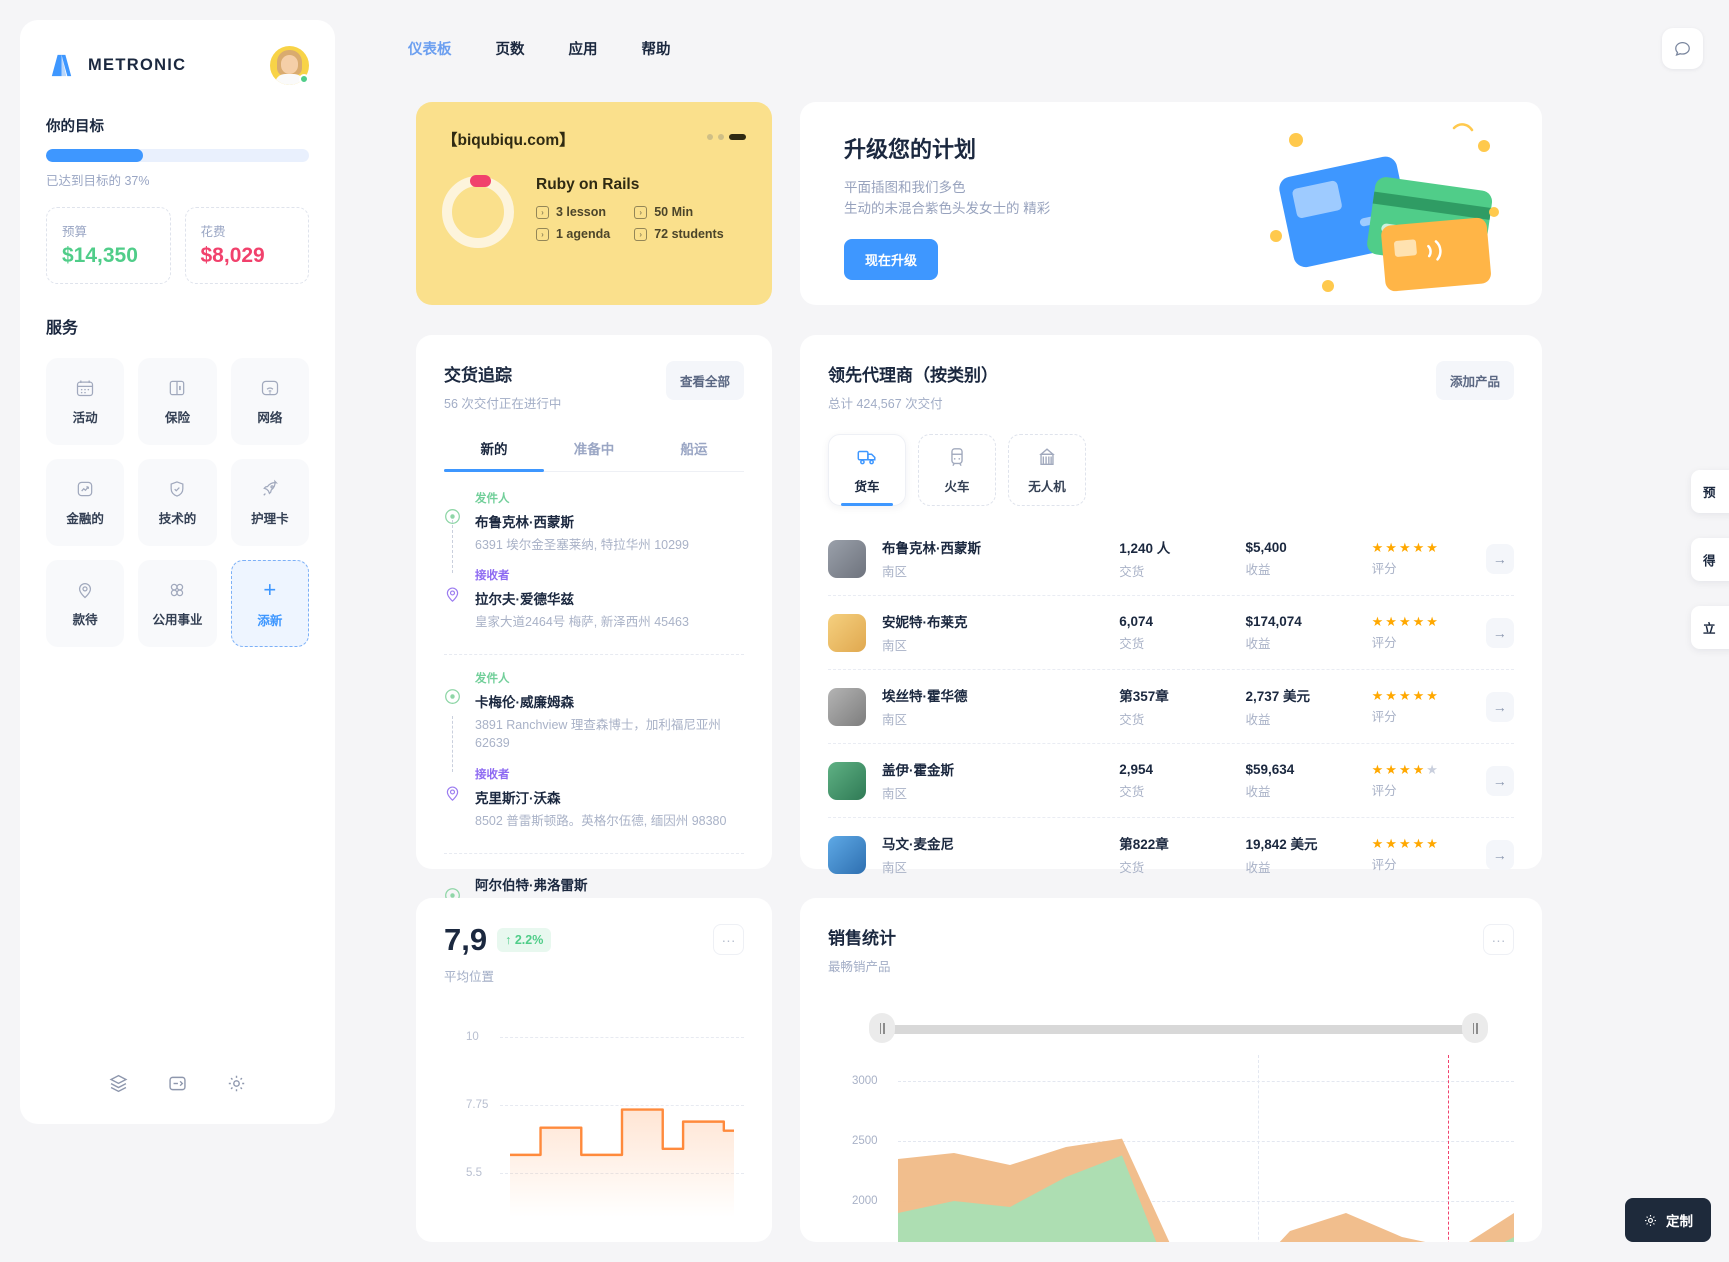 This screenshot has height=1262, width=1729. What do you see at coordinates (1047, 470) in the screenshot?
I see `category-drone: 无人机` at bounding box center [1047, 470].